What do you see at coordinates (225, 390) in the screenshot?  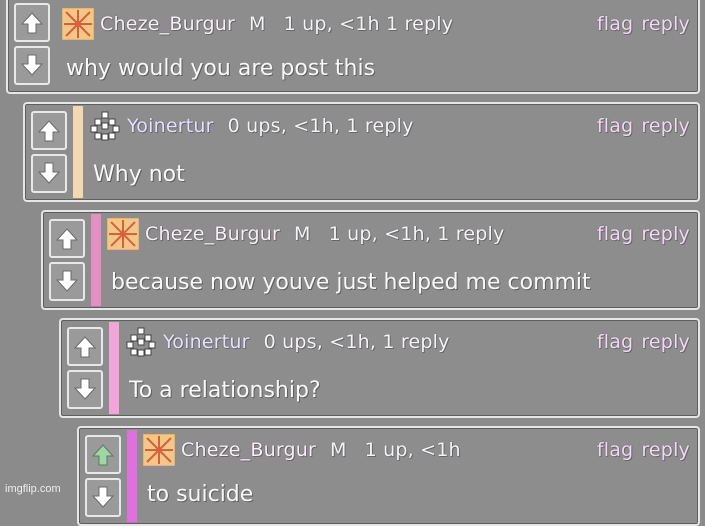 I see `comment-body: To a relationship?` at bounding box center [225, 390].